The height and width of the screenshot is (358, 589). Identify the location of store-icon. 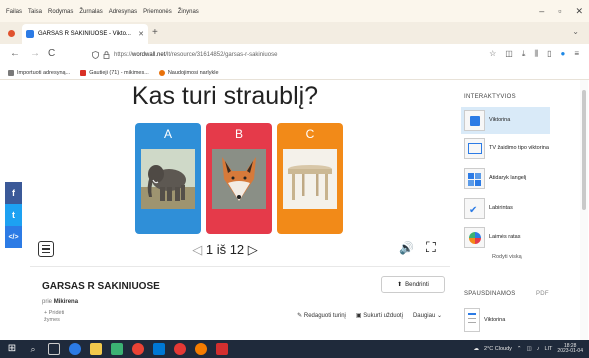
(117, 349).